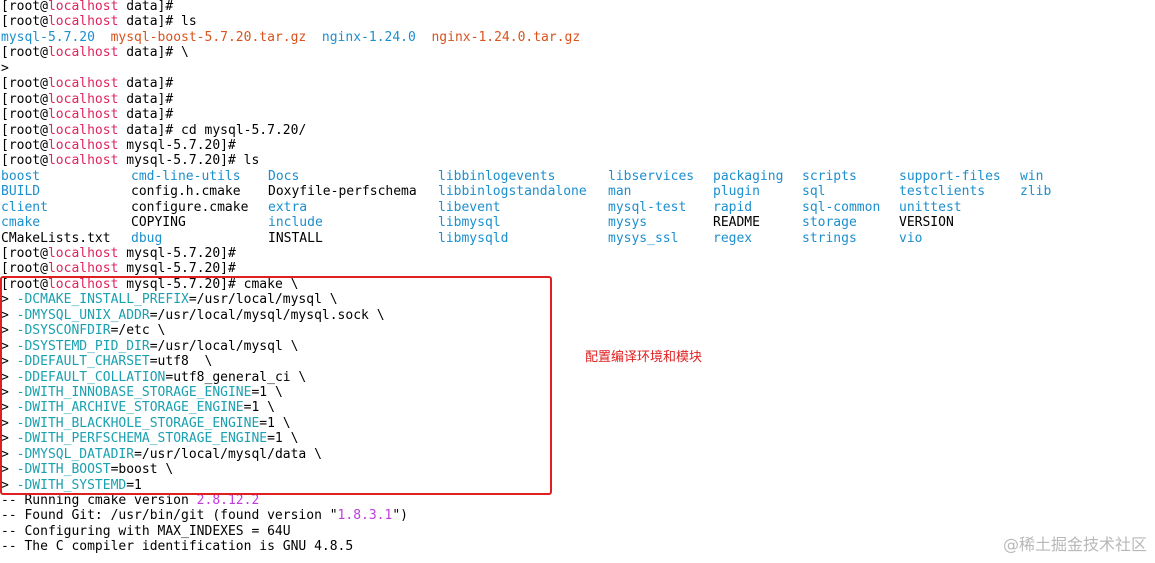  I want to click on ls-entry: scripts, so click(829, 176).